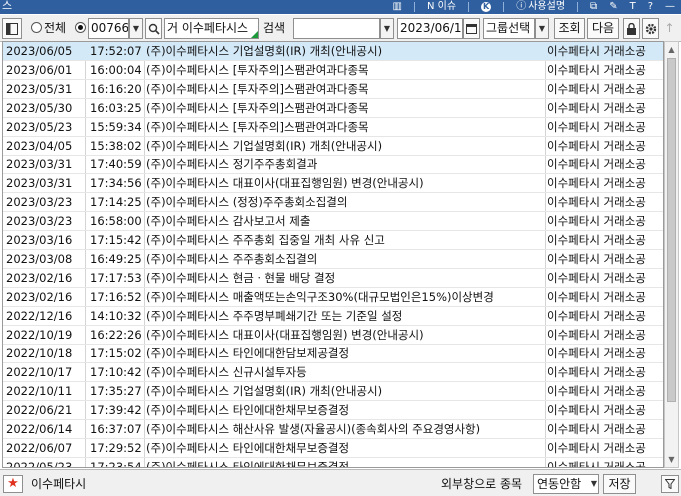  Describe the element at coordinates (116, 353) in the screenshot. I see `row-time: 17:15:02` at that location.